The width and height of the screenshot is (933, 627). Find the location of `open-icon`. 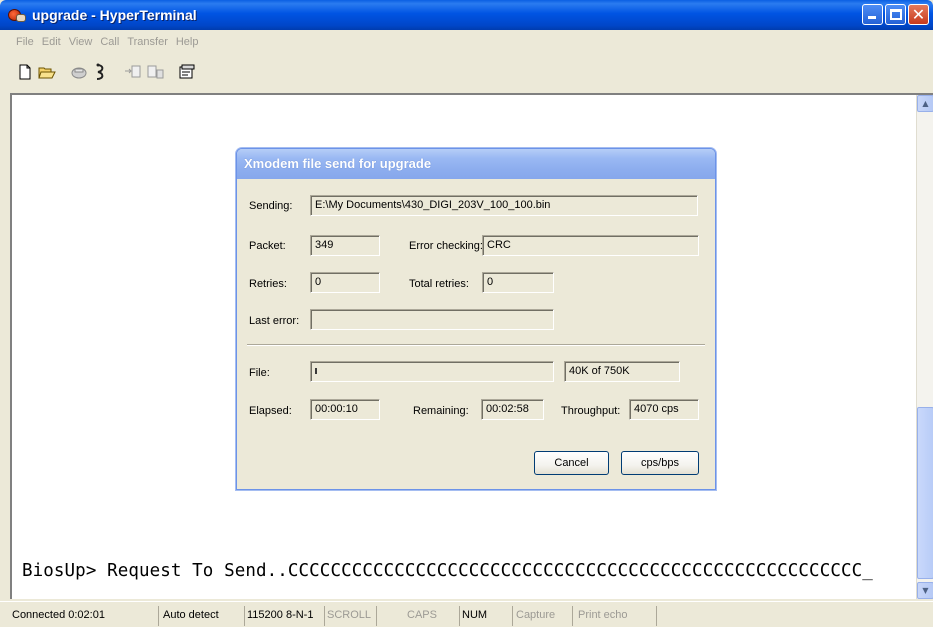

open-icon is located at coordinates (47, 72).